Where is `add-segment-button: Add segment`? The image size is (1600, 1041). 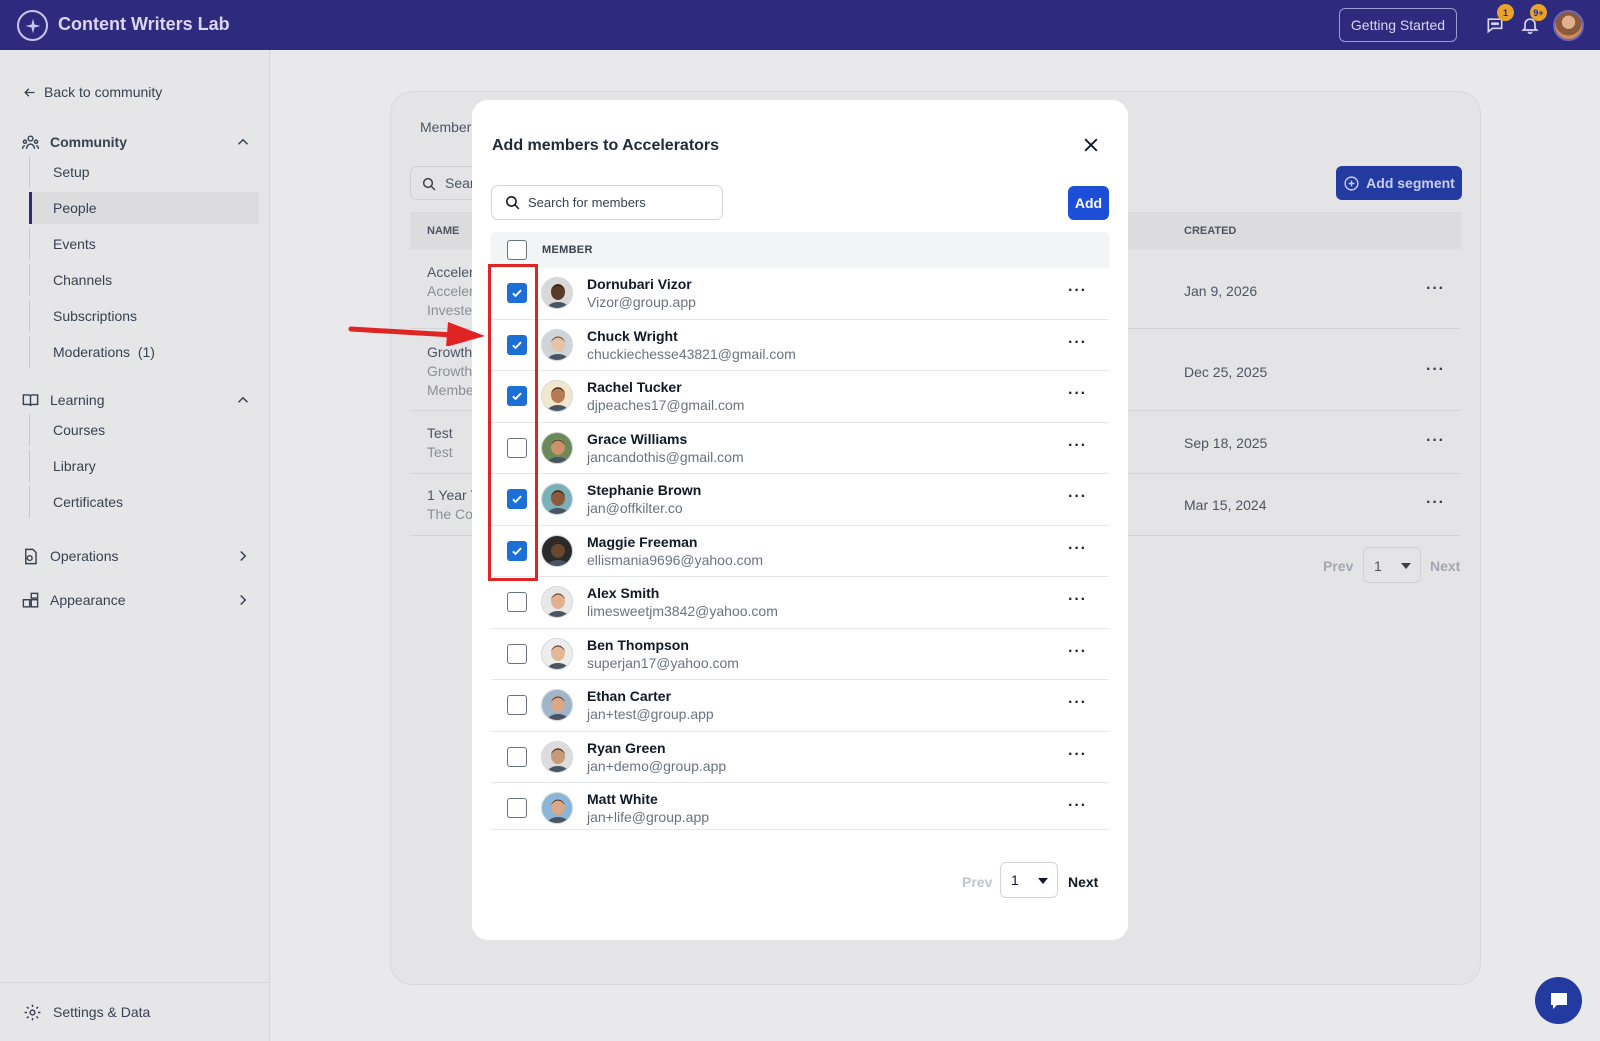
add-segment-button: Add segment is located at coordinates (1399, 183).